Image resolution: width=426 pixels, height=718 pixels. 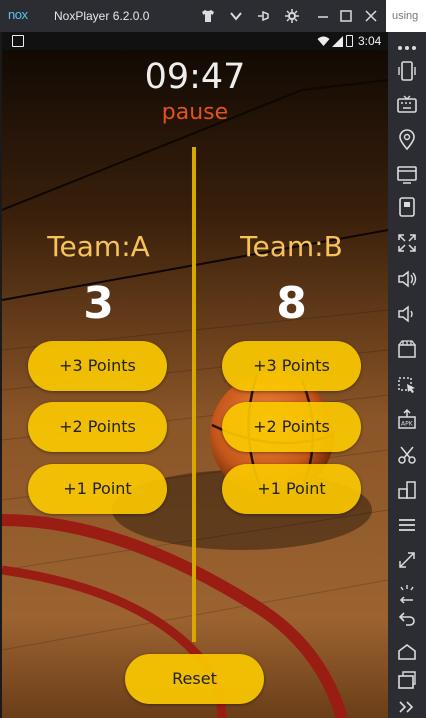 What do you see at coordinates (337, 41) in the screenshot?
I see `signal-icon` at bounding box center [337, 41].